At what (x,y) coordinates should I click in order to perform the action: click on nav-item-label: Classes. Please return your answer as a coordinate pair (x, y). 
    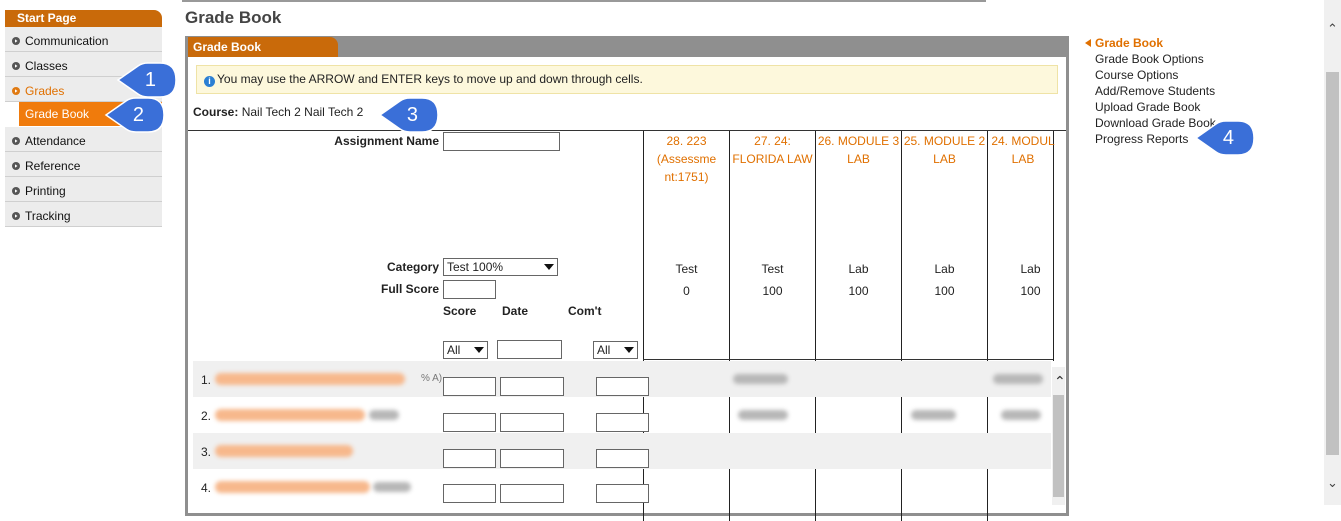
    Looking at the image, I should click on (46, 66).